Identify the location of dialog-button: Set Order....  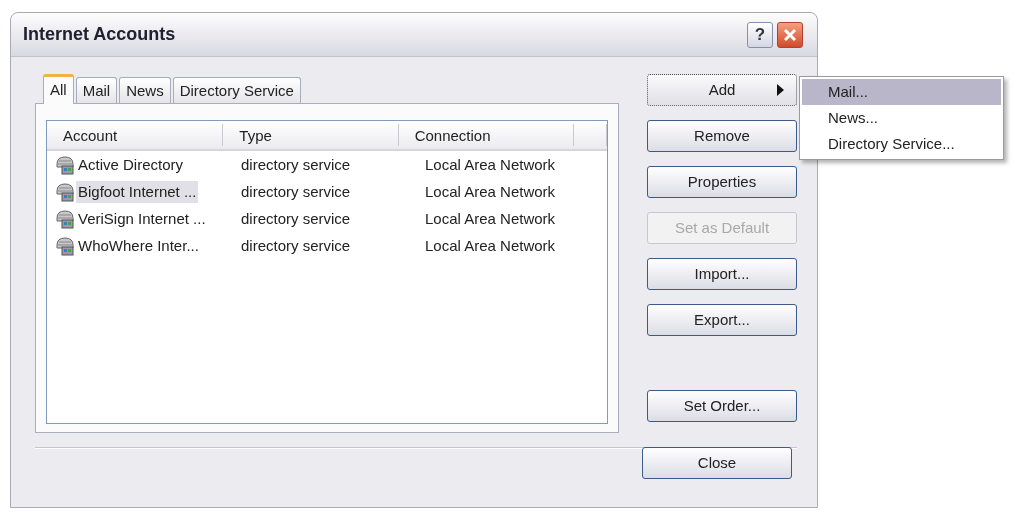
(722, 406).